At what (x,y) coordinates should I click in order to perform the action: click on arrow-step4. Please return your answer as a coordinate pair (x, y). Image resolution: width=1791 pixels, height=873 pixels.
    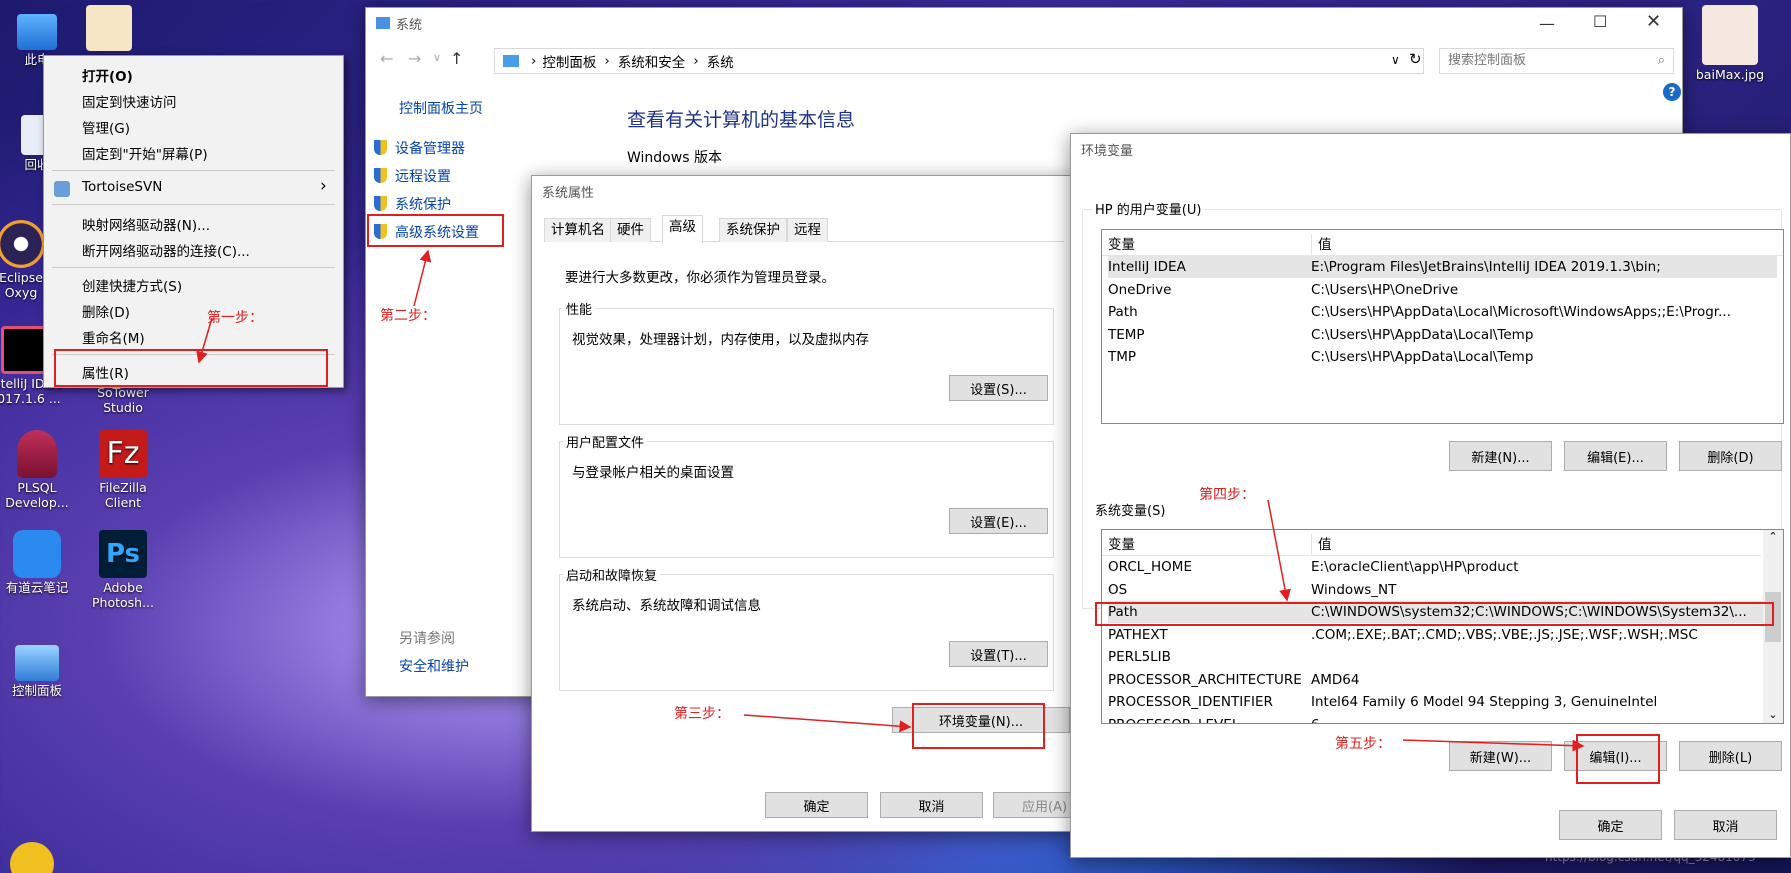
    Looking at the image, I should click on (1279, 550).